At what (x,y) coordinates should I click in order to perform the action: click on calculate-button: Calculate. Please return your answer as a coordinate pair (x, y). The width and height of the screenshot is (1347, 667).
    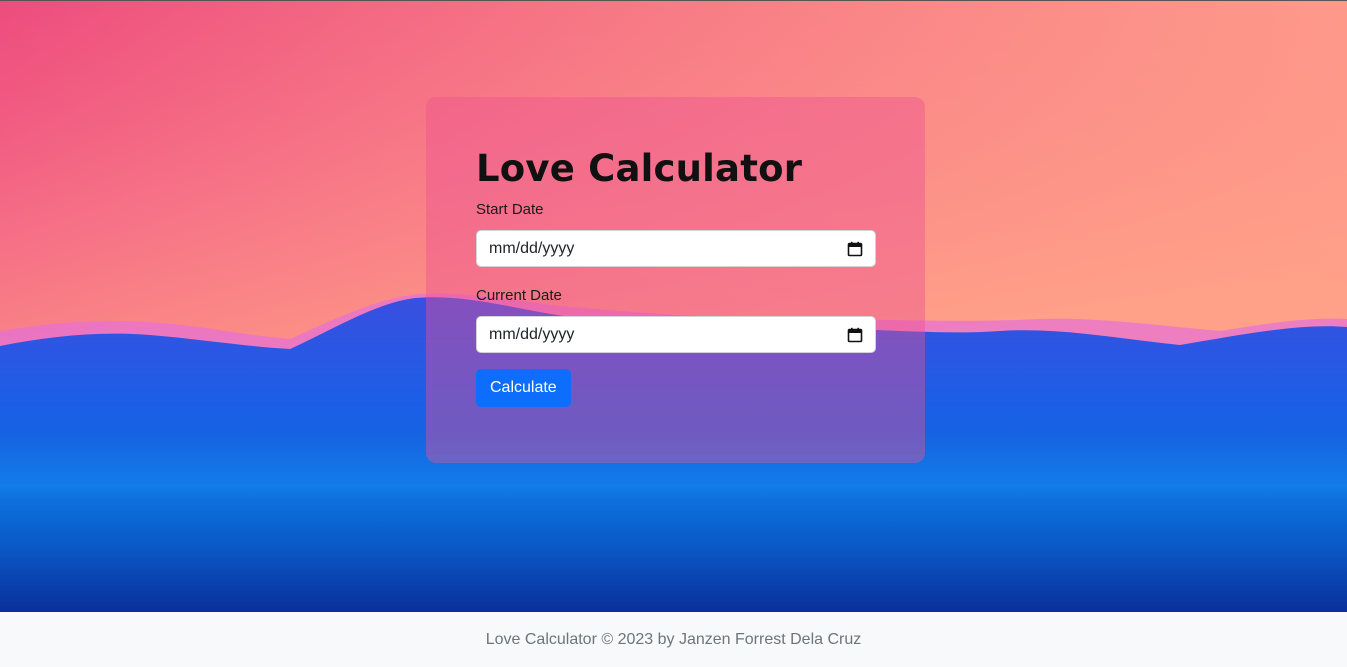
    Looking at the image, I should click on (523, 388).